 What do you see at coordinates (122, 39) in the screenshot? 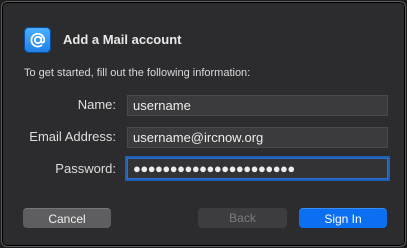
I see `dialog-title: Add a Mail account` at bounding box center [122, 39].